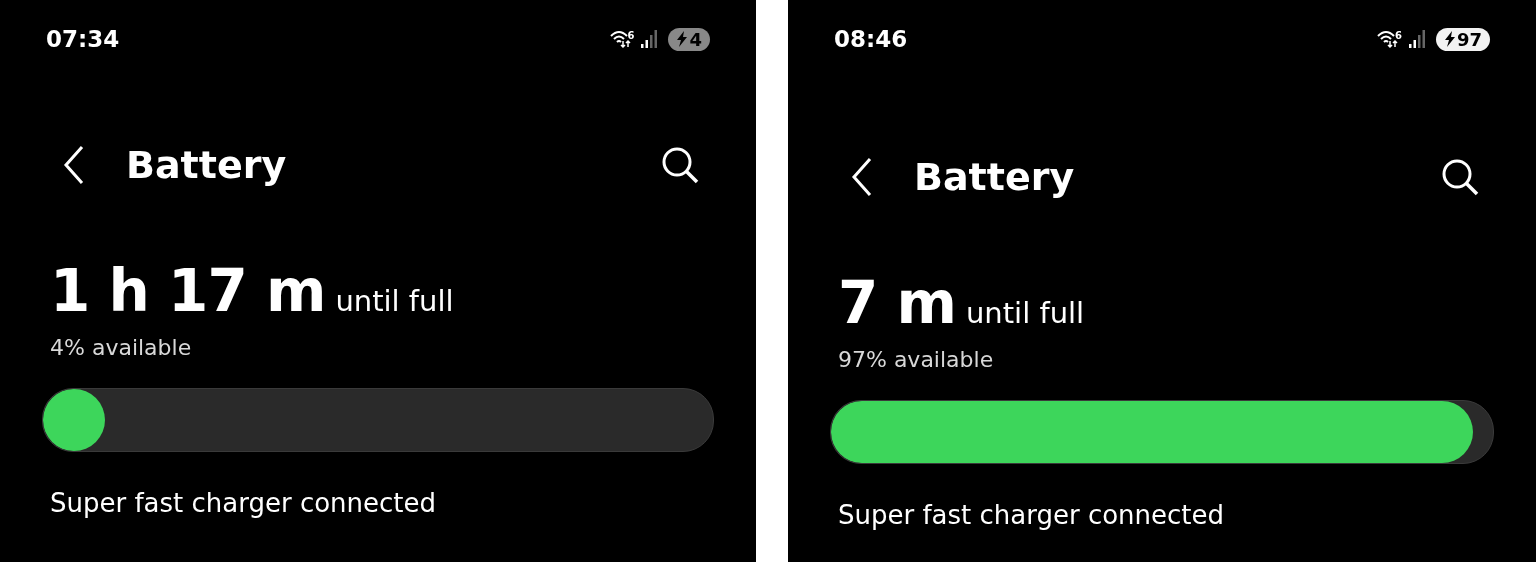 The width and height of the screenshot is (1536, 562). What do you see at coordinates (121, 347) in the screenshot?
I see `battery-percentage: 4% available` at bounding box center [121, 347].